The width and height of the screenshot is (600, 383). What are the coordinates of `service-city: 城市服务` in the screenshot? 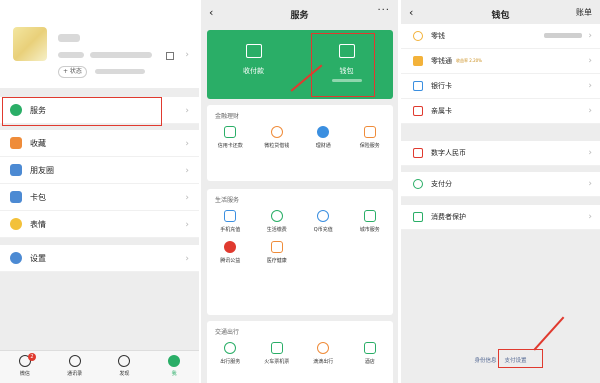 It's located at (370, 221).